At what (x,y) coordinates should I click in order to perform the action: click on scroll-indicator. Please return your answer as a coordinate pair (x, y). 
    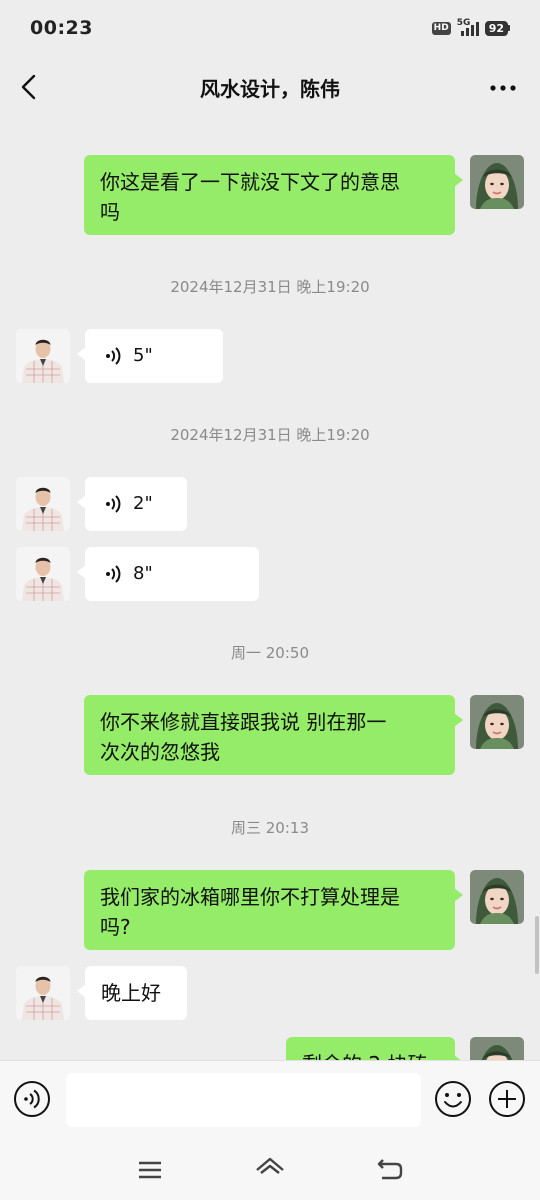
    Looking at the image, I should click on (537, 945).